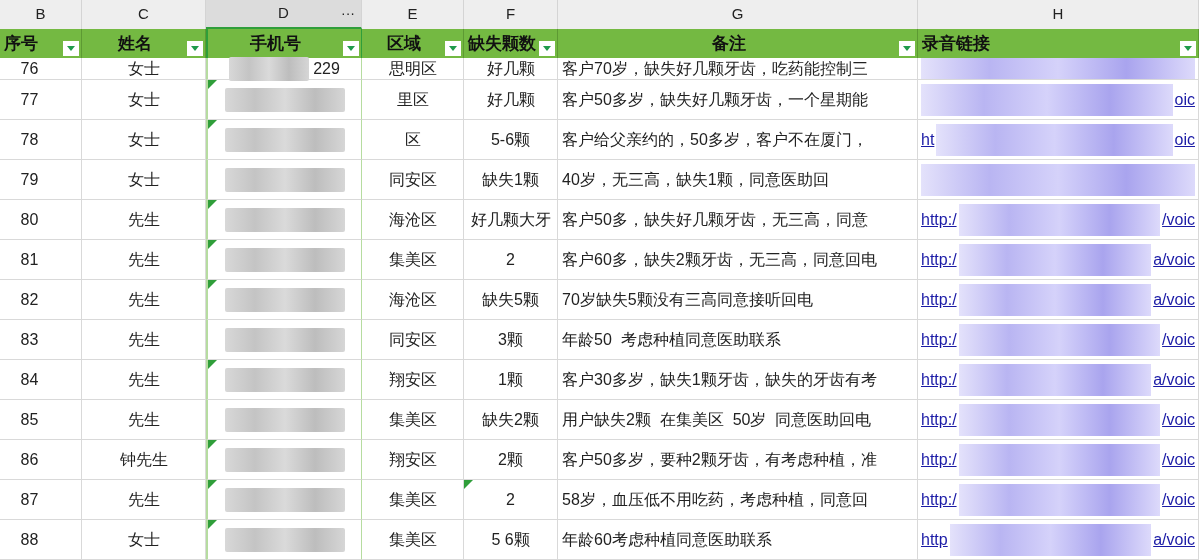 The width and height of the screenshot is (1199, 560). What do you see at coordinates (30, 499) in the screenshot?
I see `table-cell-text: 87` at bounding box center [30, 499].